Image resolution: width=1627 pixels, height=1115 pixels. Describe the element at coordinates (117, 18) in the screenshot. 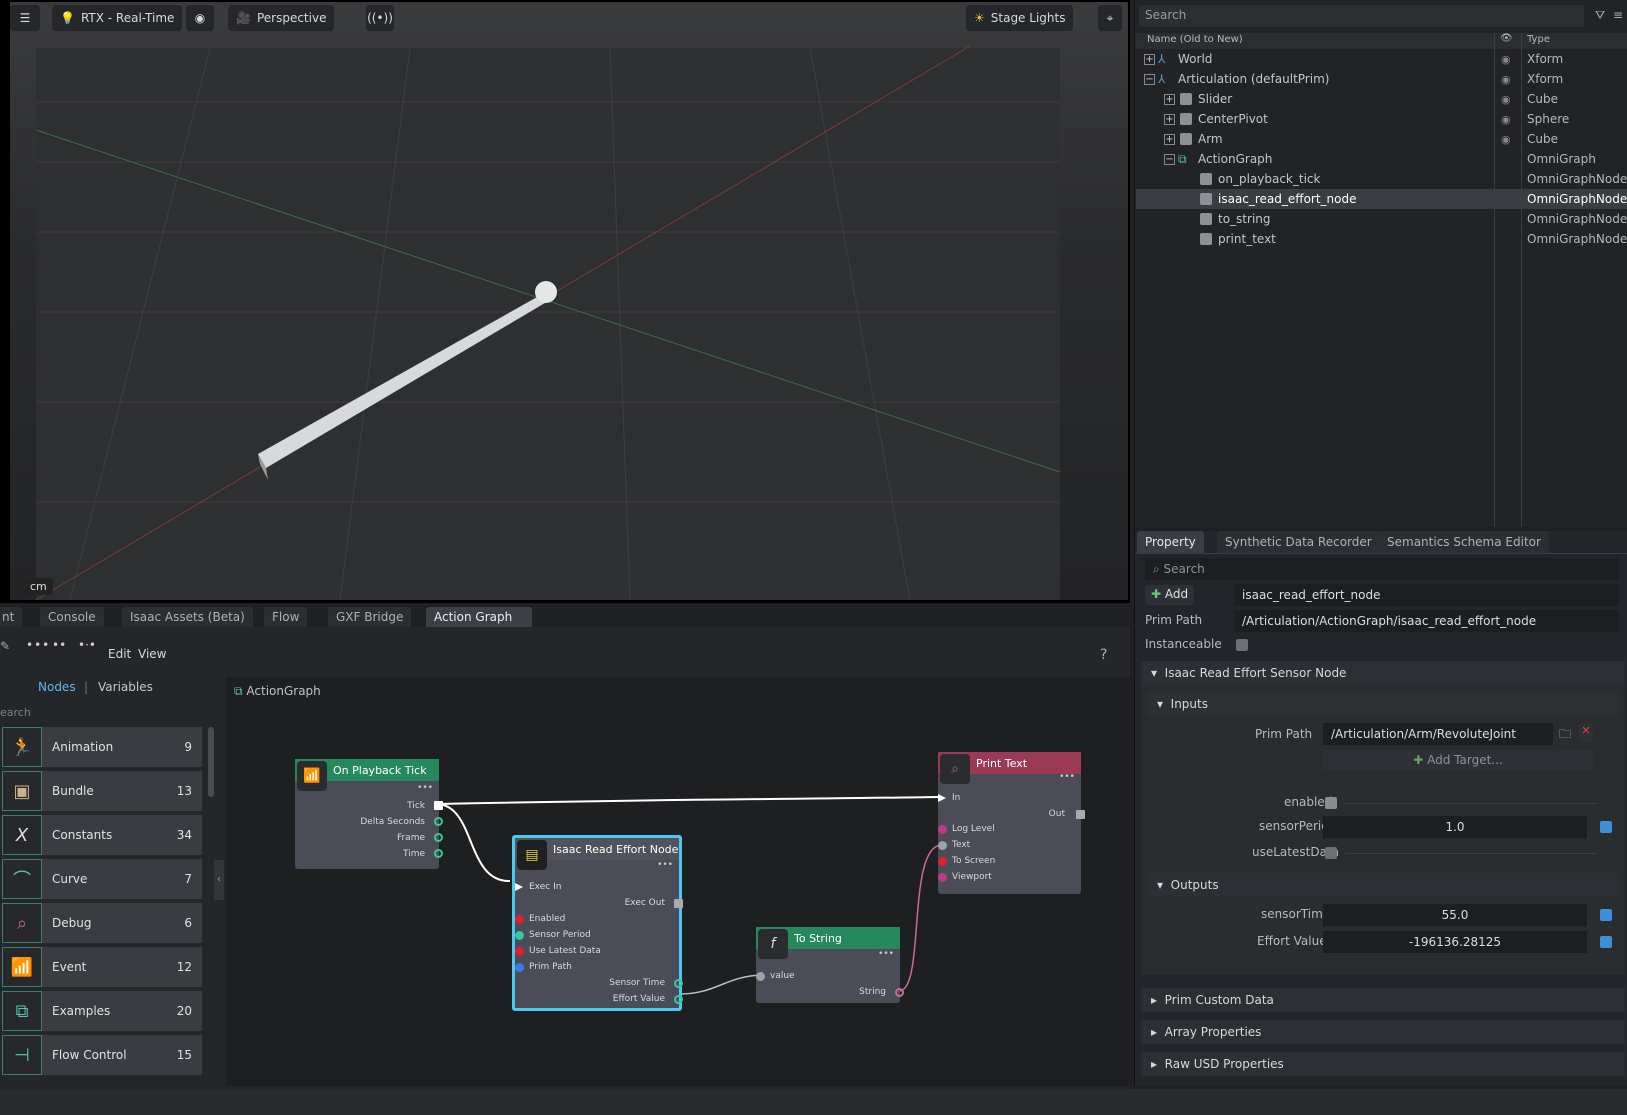

I see `render-mode-button: 💡 RTX - Real-Time` at that location.